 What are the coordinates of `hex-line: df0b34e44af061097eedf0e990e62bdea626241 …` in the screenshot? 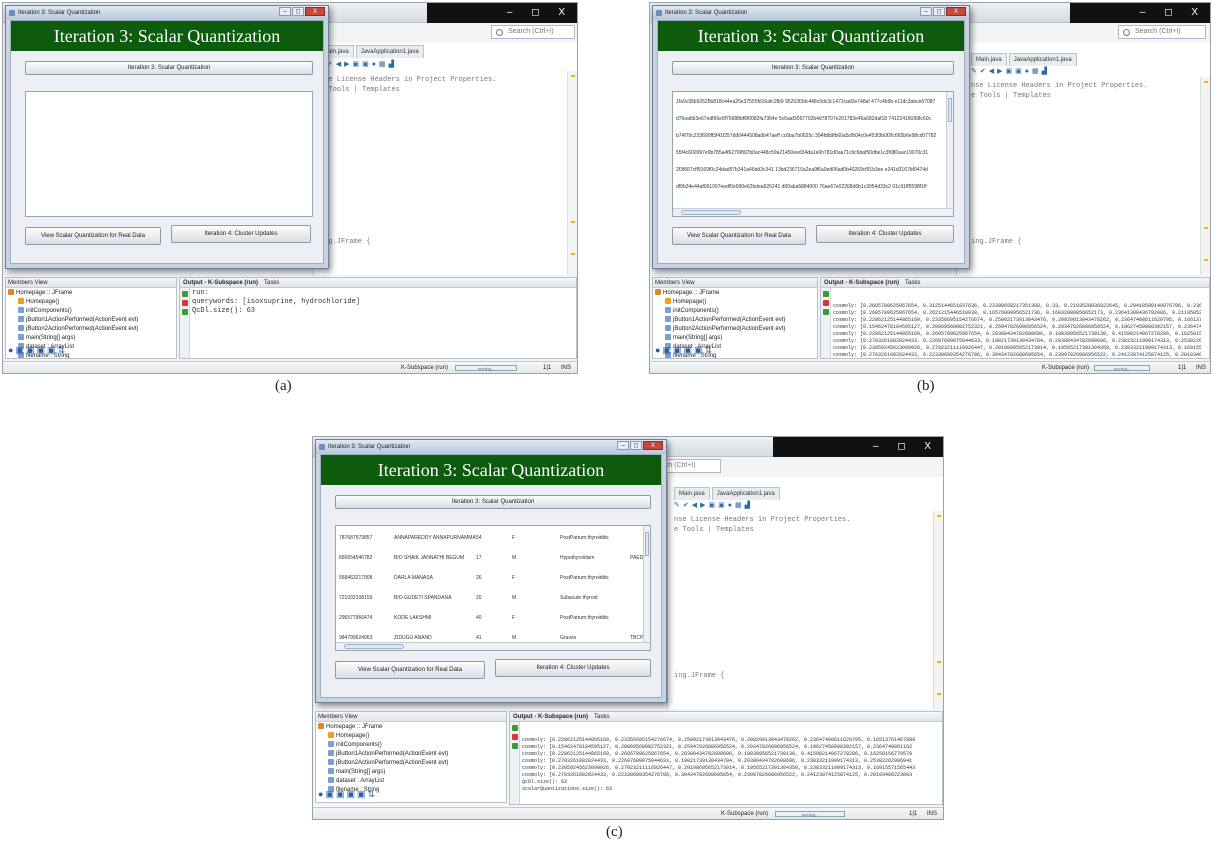 It's located at (801, 187).